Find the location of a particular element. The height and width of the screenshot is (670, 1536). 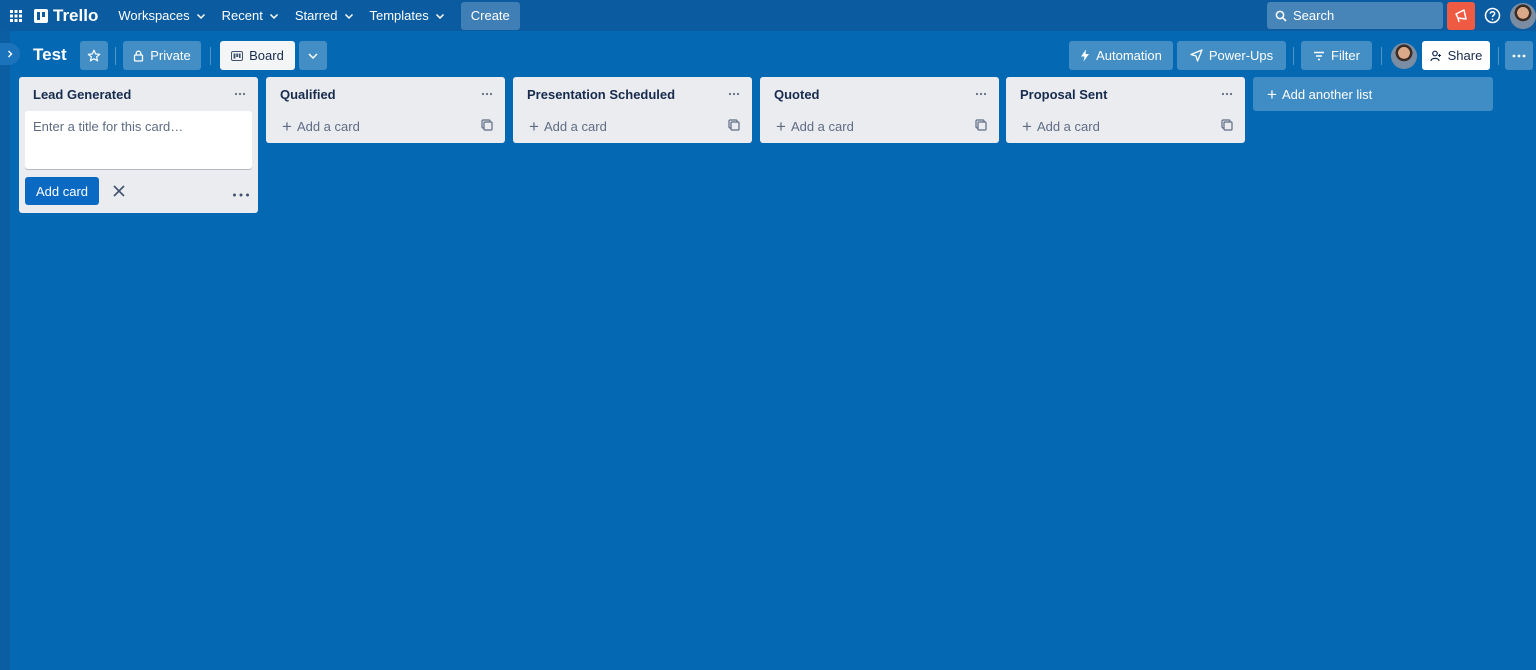

add-card-button: Add card is located at coordinates (62, 191).